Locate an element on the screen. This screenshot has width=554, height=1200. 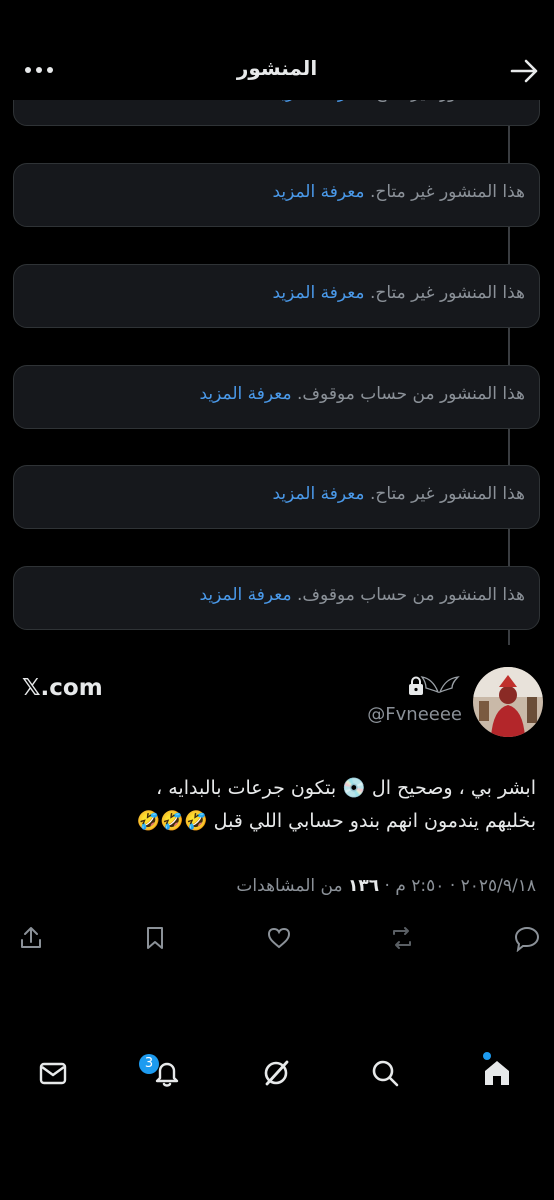
search-icon is located at coordinates (385, 1073).